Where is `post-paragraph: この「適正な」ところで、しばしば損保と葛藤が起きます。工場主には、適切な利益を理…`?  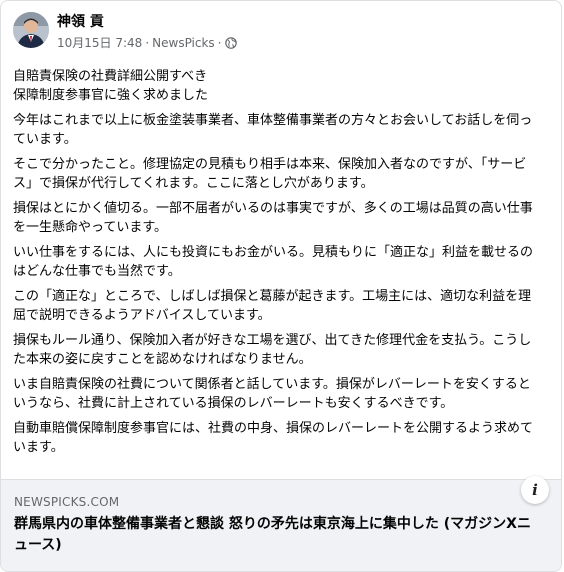
post-paragraph: この「適正な」ところで、しばしば損保と葛藤が起きます。工場主には、適切な利益を理… is located at coordinates (272, 306).